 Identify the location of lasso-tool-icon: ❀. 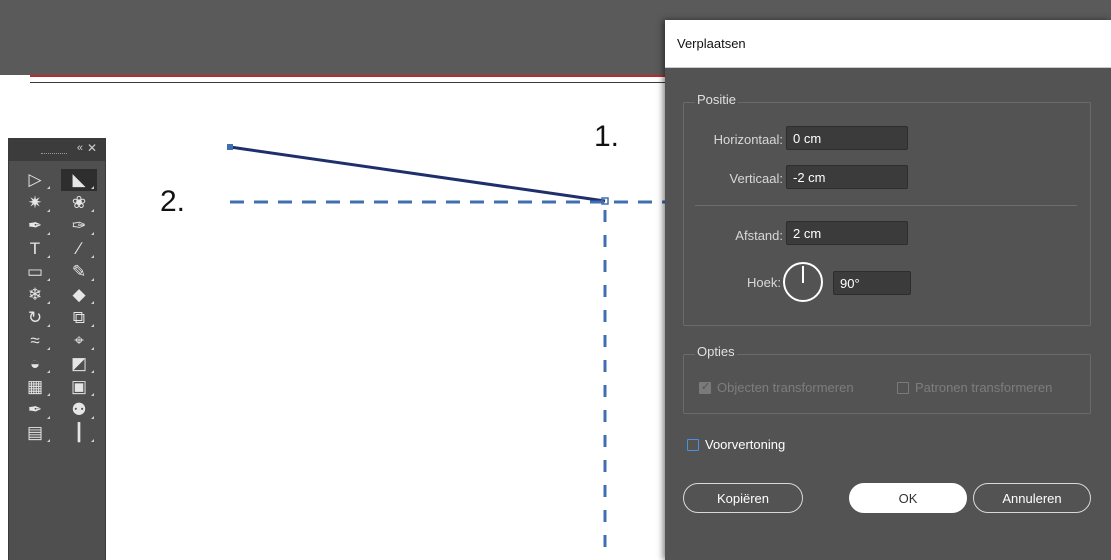
(79, 203).